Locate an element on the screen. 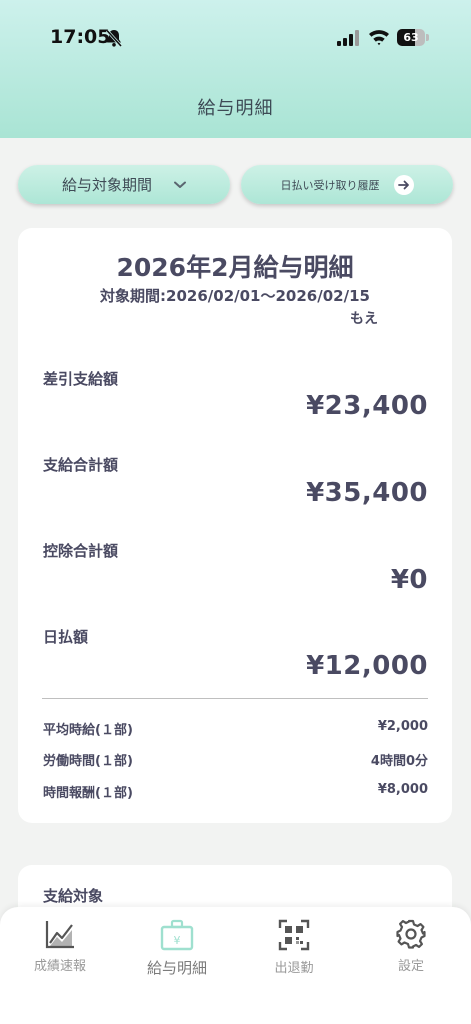  net-pay-value: ¥23,400 is located at coordinates (367, 406).